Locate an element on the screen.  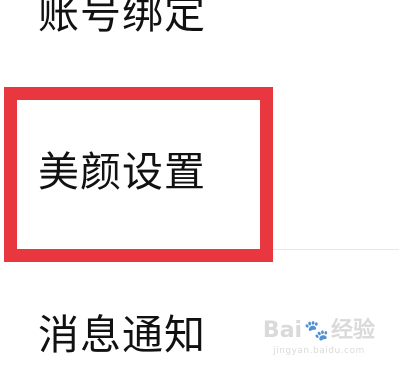
settings-item-account-binding: 账号绑定 is located at coordinates (199, 25).